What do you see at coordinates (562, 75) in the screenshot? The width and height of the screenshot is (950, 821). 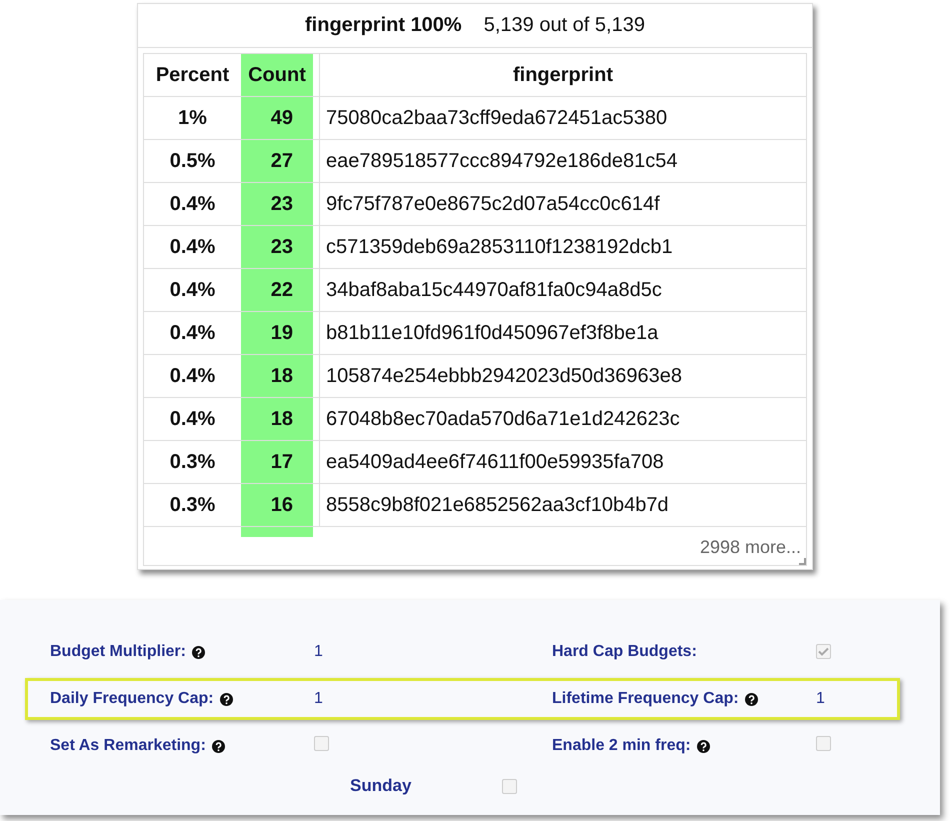 I see `column-header: fingerprint` at bounding box center [562, 75].